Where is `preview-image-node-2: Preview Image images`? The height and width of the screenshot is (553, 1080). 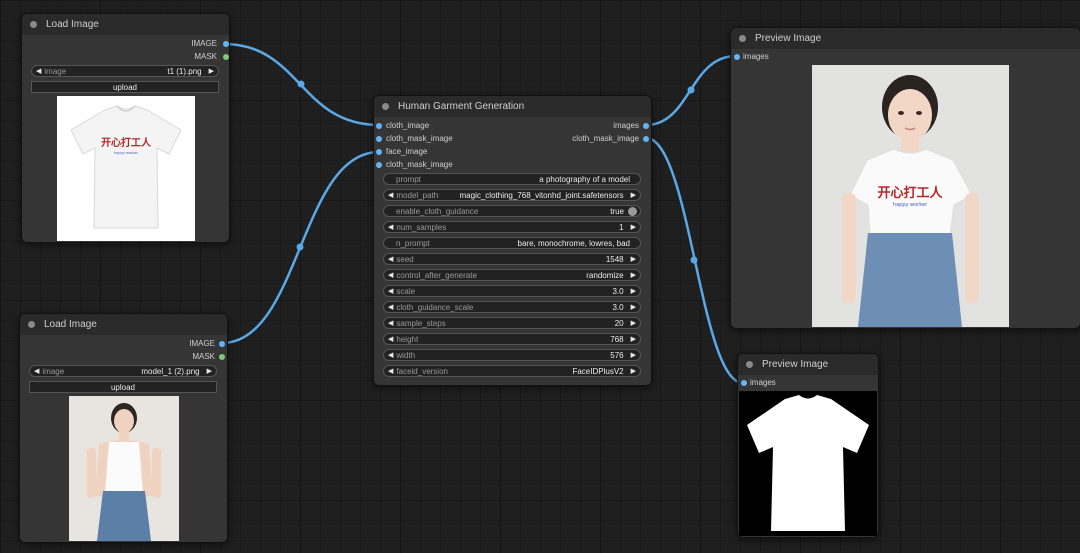
preview-image-node-2: Preview Image images is located at coordinates (808, 445).